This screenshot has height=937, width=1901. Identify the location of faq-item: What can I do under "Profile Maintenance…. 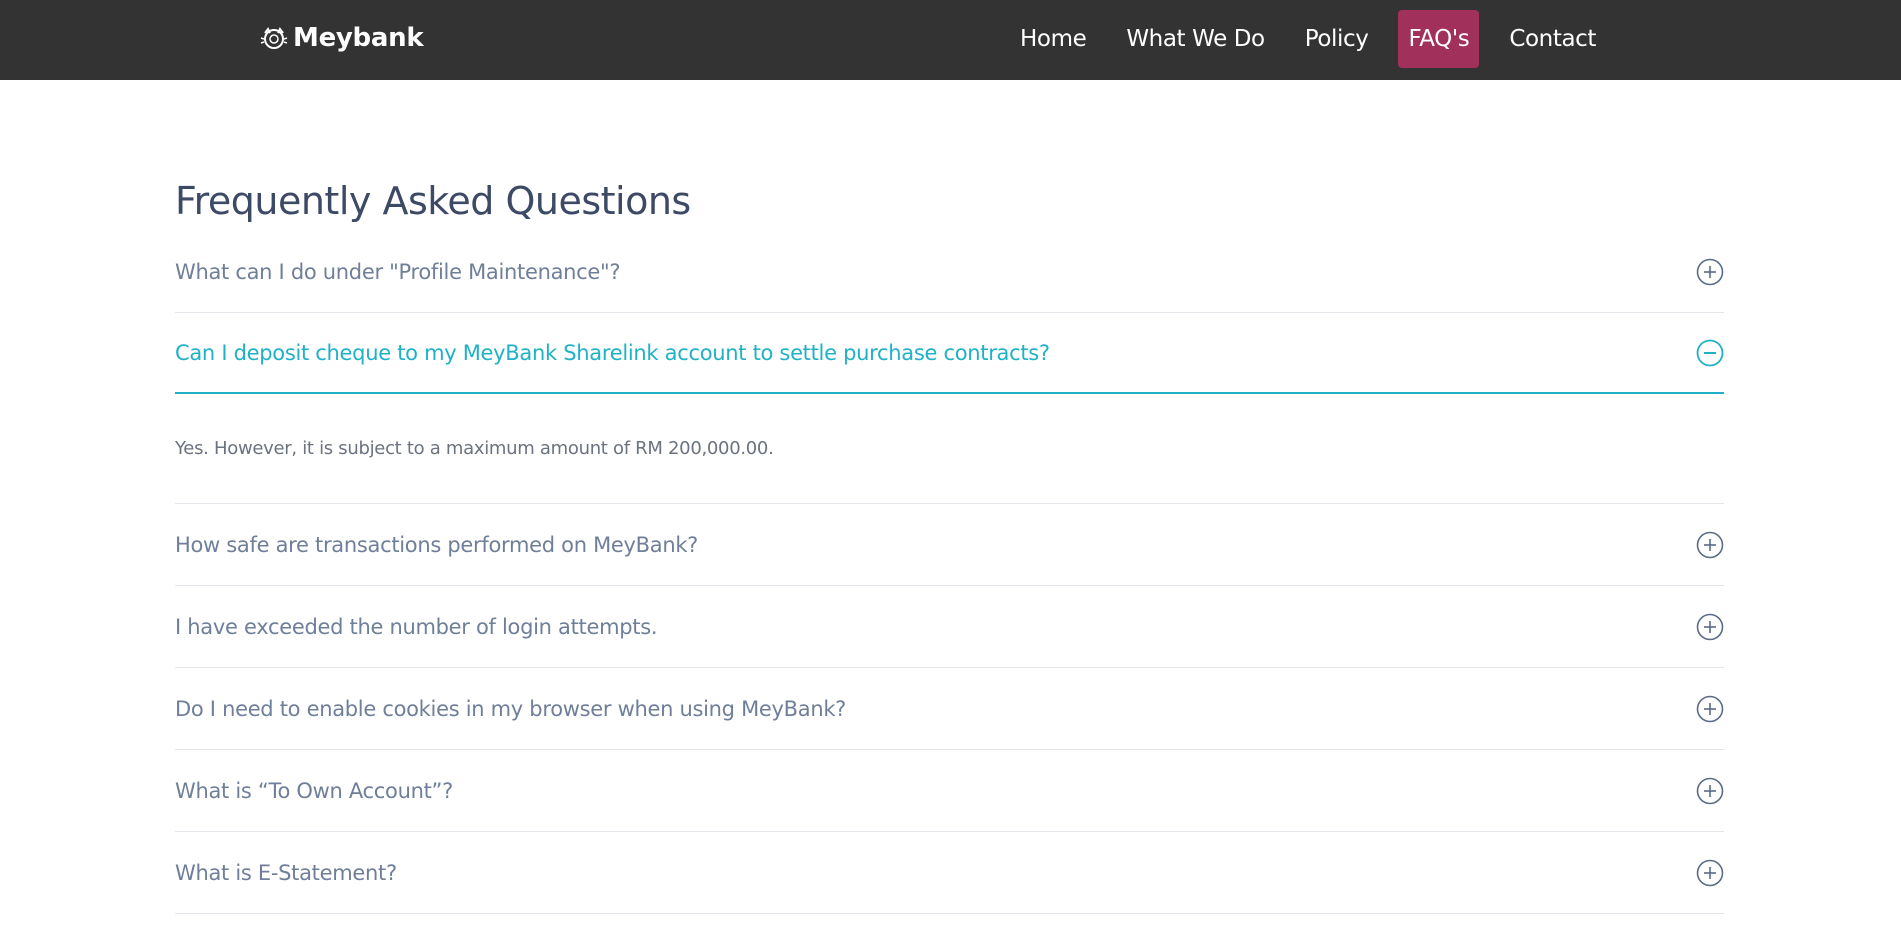
(949, 272).